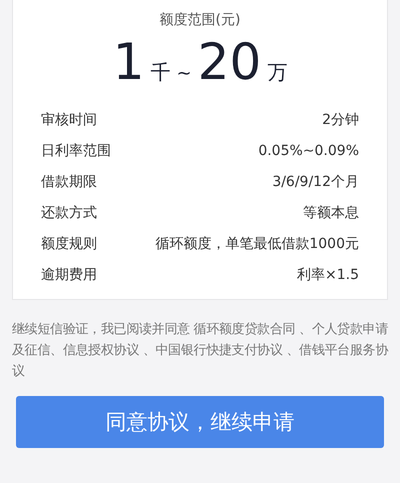  What do you see at coordinates (277, 72) in the screenshot?
I see `max-unit: 万` at bounding box center [277, 72].